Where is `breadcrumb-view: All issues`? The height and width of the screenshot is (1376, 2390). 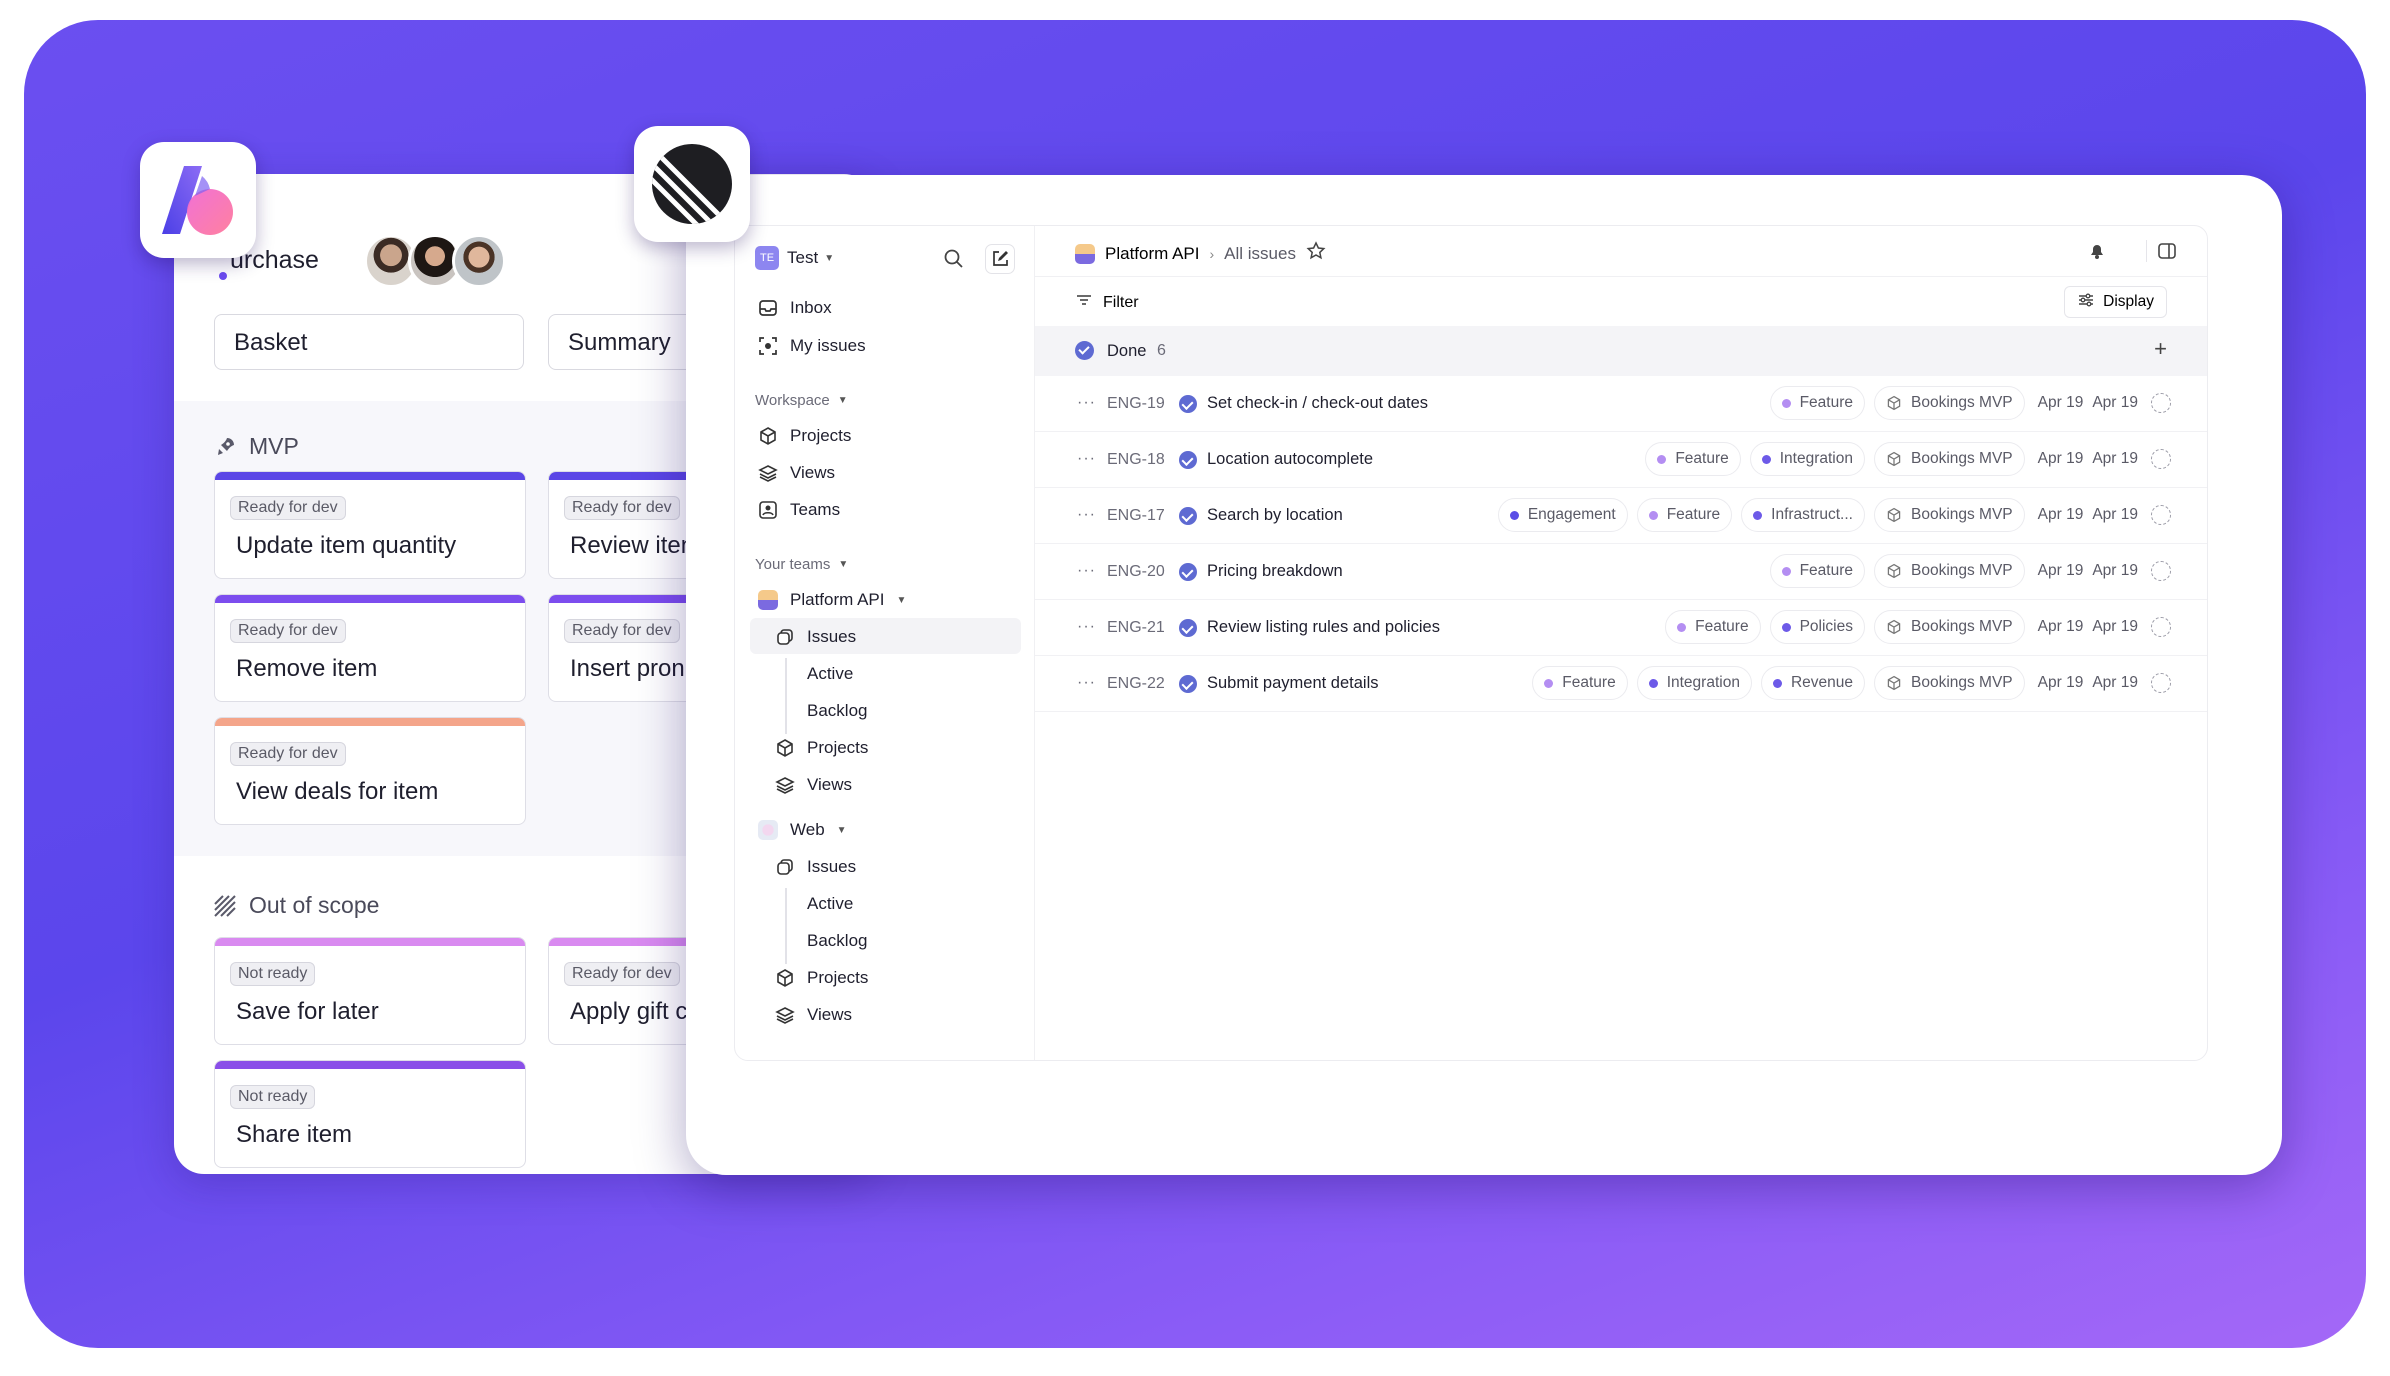
breadcrumb-view: All issues is located at coordinates (1260, 254).